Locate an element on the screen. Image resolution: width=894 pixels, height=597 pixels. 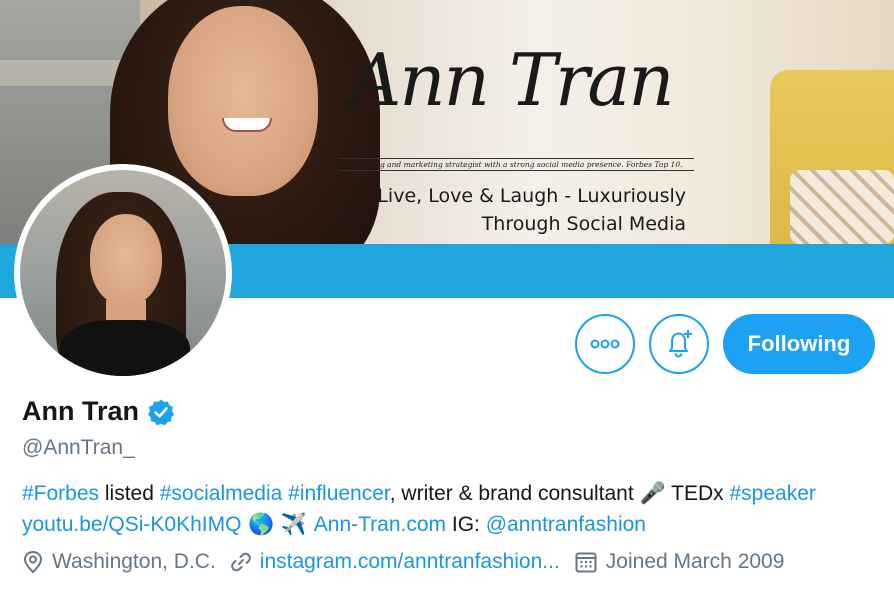
link-icon is located at coordinates (240, 562).